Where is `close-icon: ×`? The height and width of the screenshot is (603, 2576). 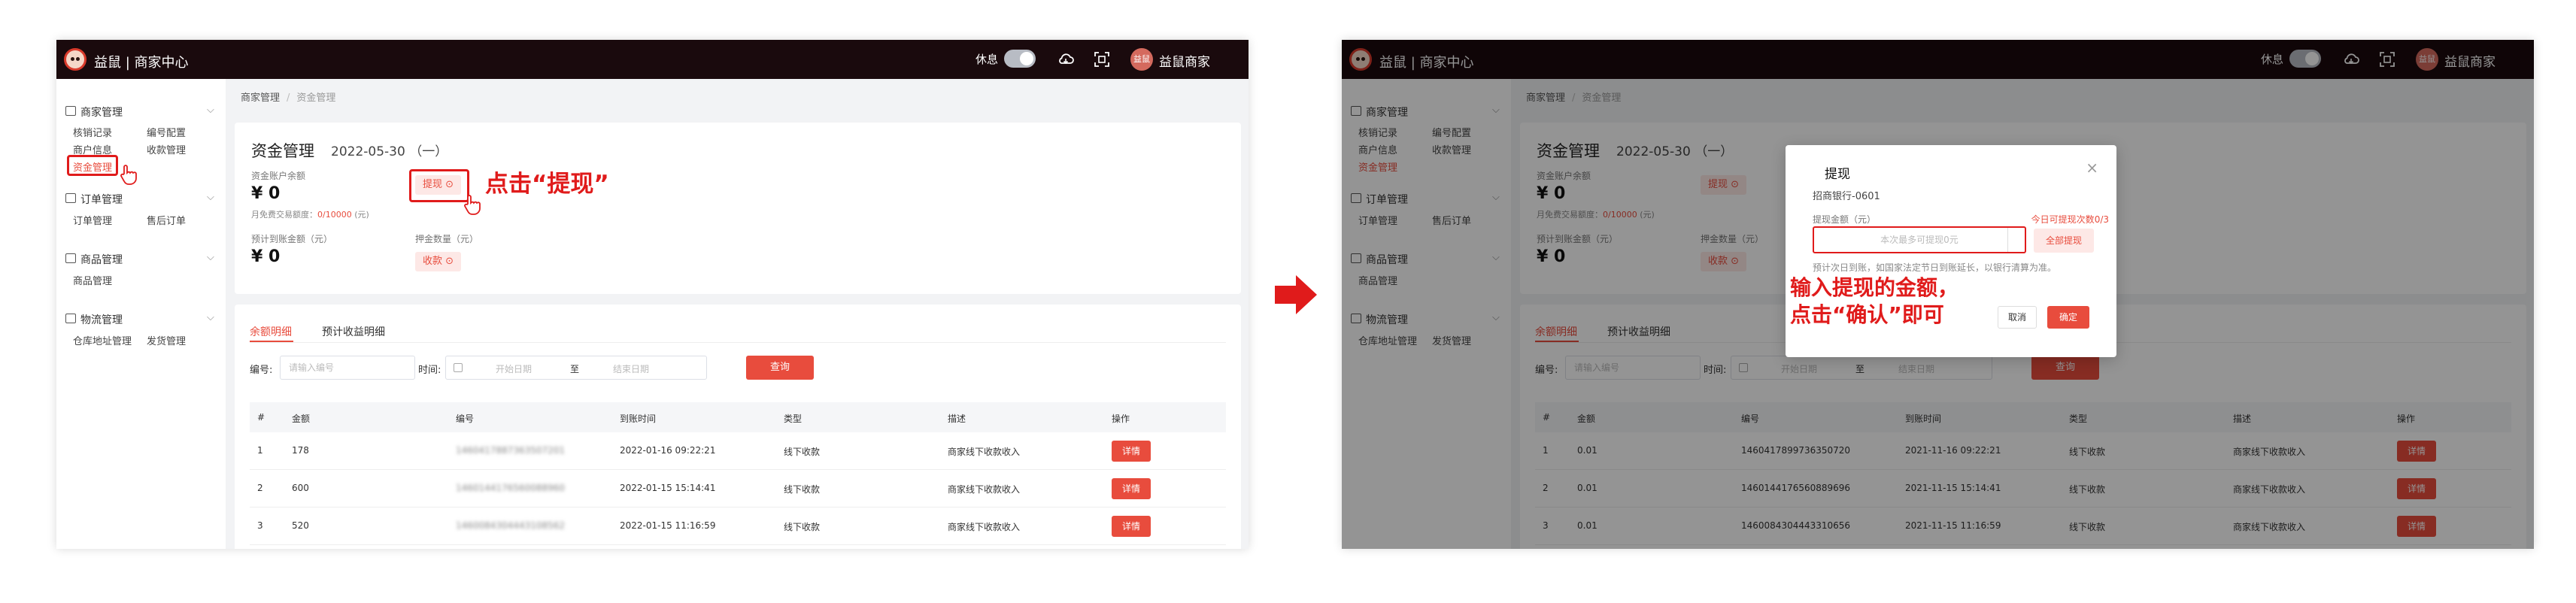
close-icon: × is located at coordinates (2092, 168).